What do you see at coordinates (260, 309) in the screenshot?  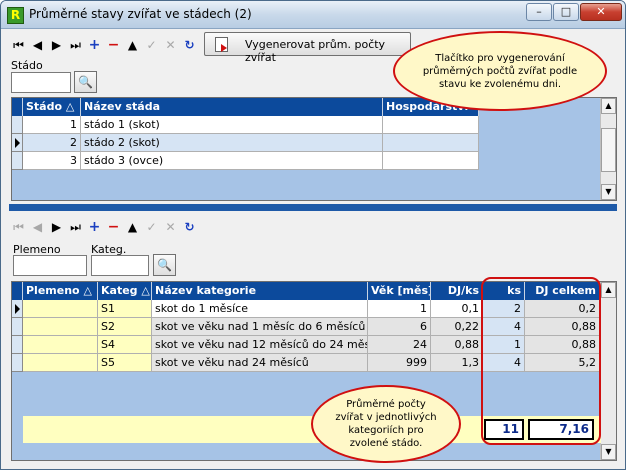 I see `animals-cell-name: skot do 1 měsíce` at bounding box center [260, 309].